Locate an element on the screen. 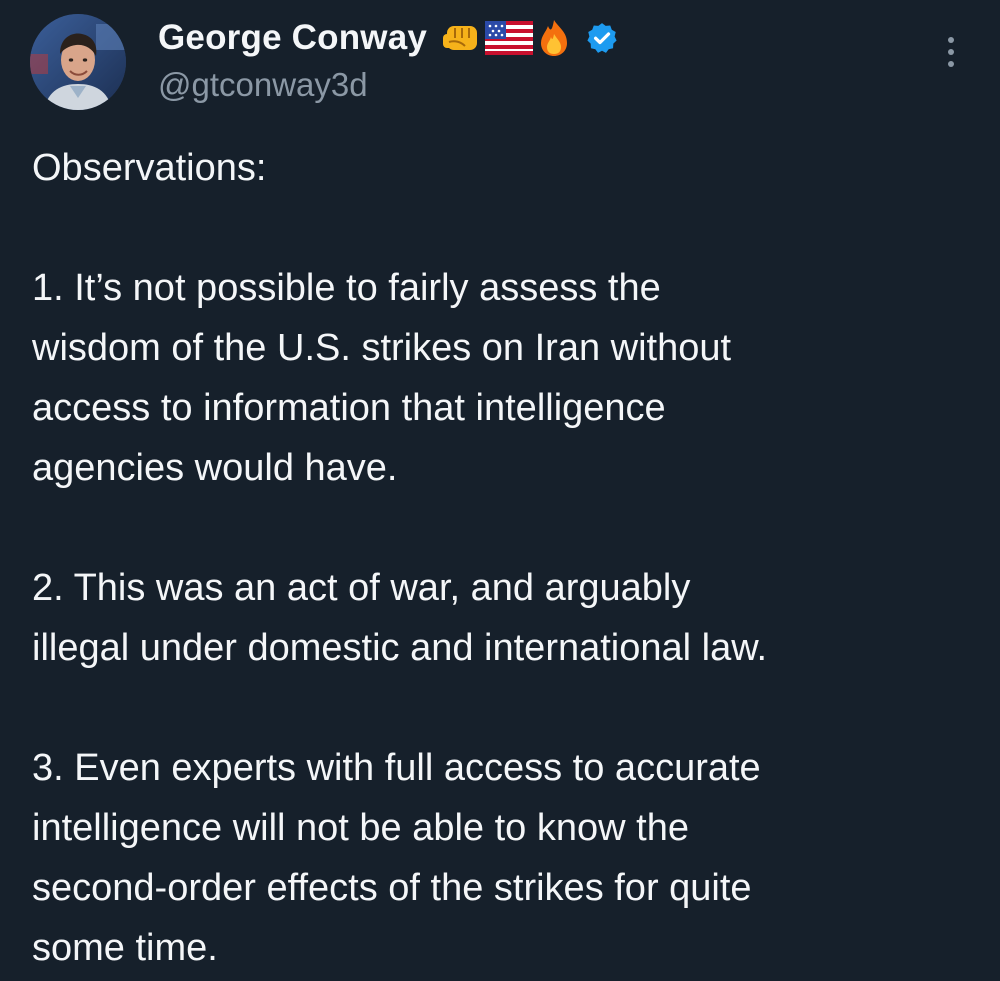 The height and width of the screenshot is (981, 1000). avatar is located at coordinates (78, 62).